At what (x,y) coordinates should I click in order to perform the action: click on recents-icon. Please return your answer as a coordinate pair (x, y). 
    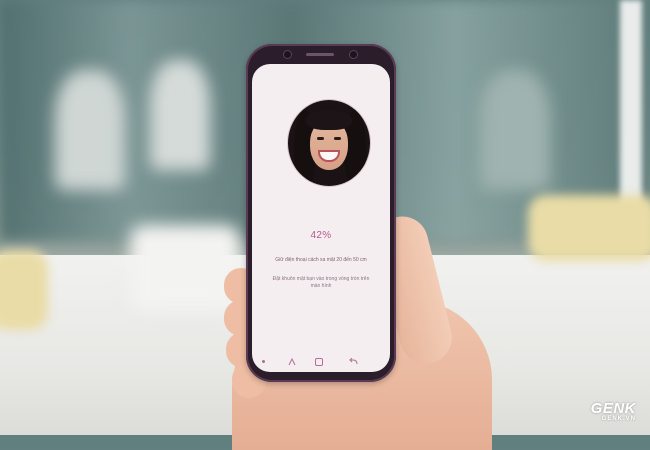
    Looking at the image, I should click on (292, 362).